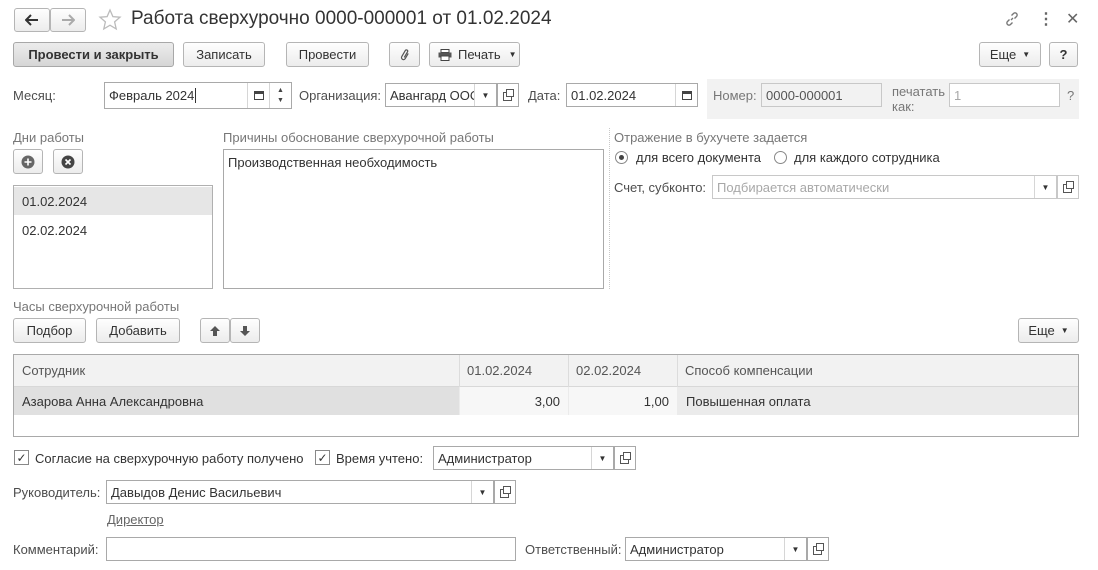 The image size is (1098, 570). I want to click on month-calendar-button, so click(258, 95).